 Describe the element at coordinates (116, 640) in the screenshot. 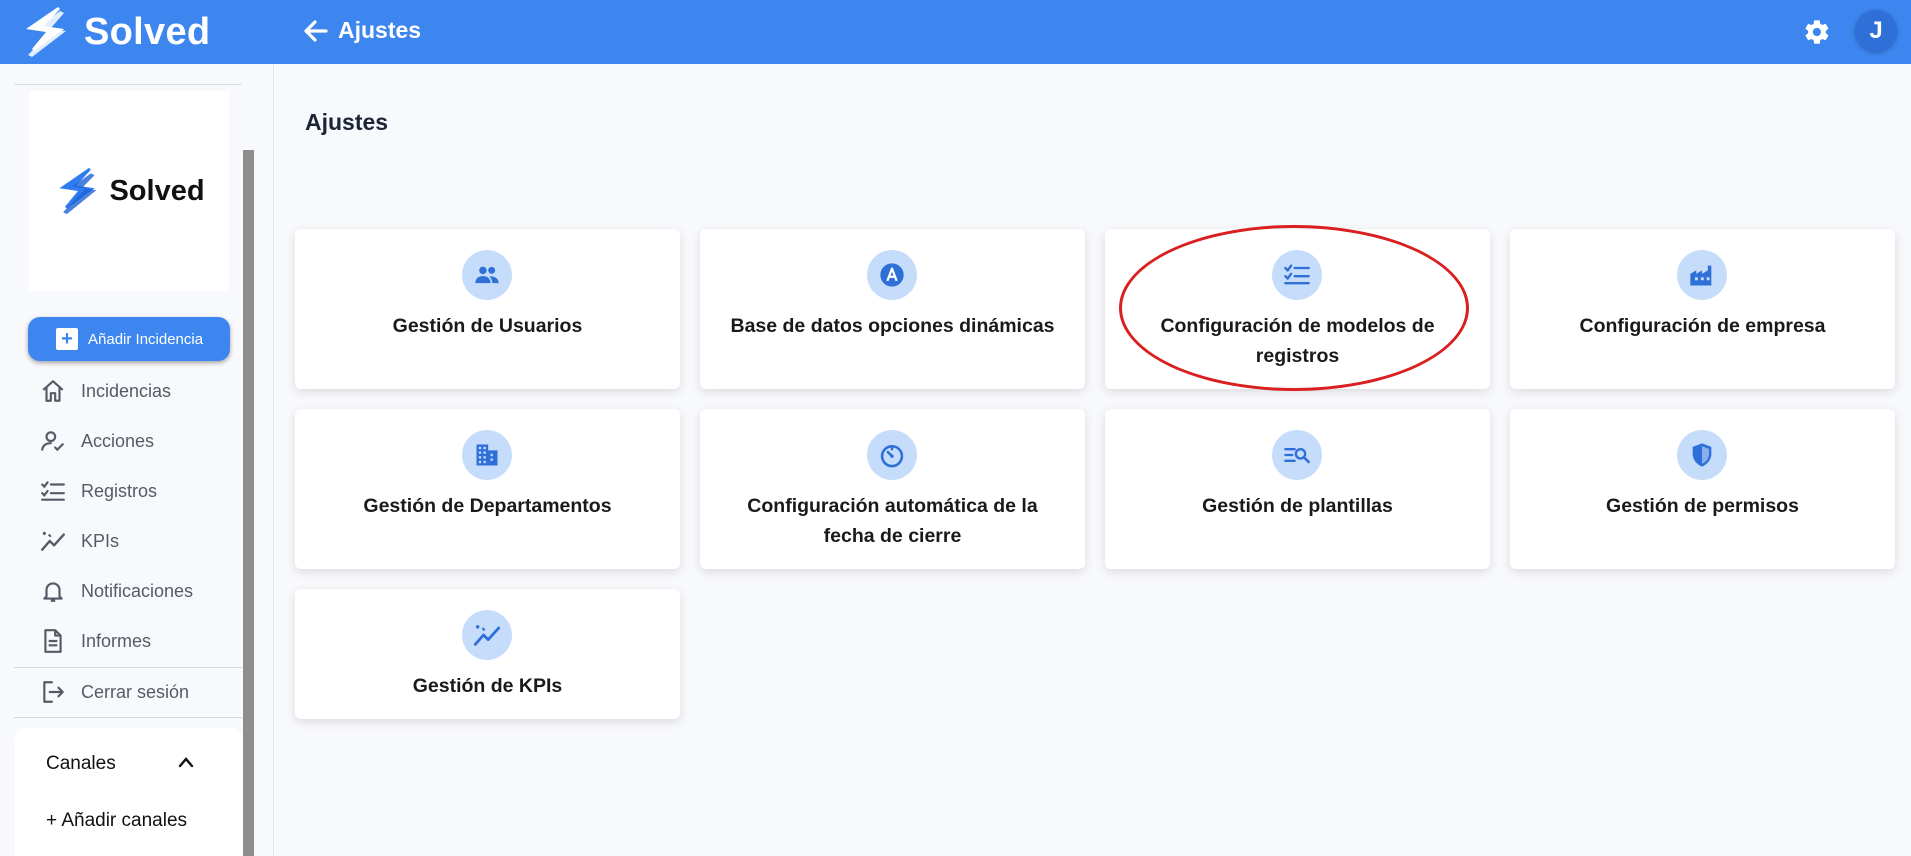

I see `sidebar-item-label: Informes` at that location.